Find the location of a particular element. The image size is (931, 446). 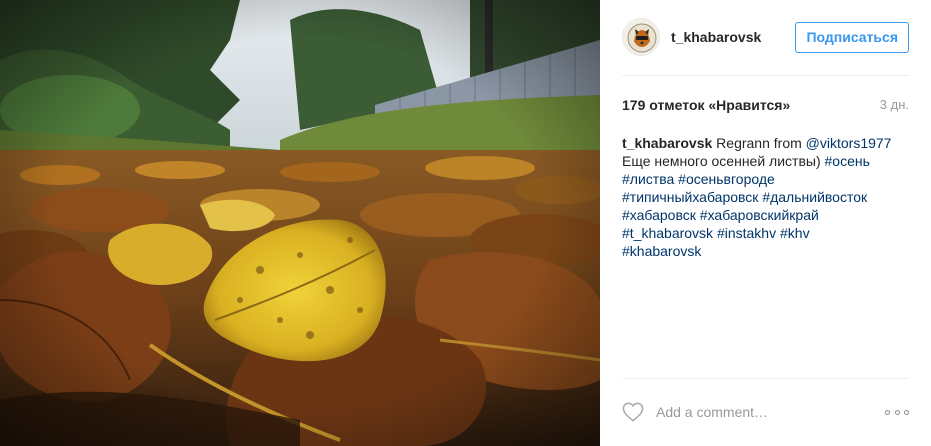

post-meta: 179 отметок «Нравится» 3 дн. is located at coordinates (765, 105).